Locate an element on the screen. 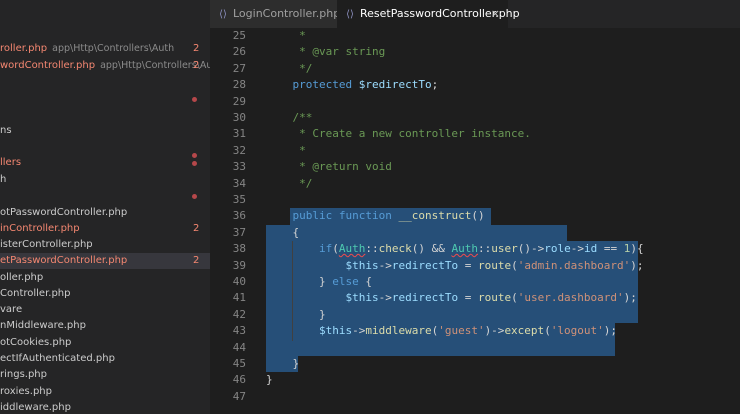 The width and height of the screenshot is (740, 414). explorer-file-row: ectIfAuthenticated.php is located at coordinates (105, 359).